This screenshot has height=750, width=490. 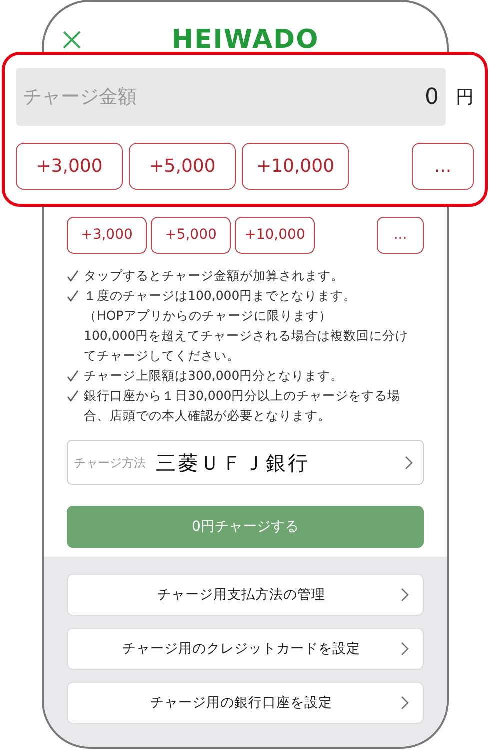 What do you see at coordinates (110, 463) in the screenshot?
I see `charge-method-label: チャージ方法` at bounding box center [110, 463].